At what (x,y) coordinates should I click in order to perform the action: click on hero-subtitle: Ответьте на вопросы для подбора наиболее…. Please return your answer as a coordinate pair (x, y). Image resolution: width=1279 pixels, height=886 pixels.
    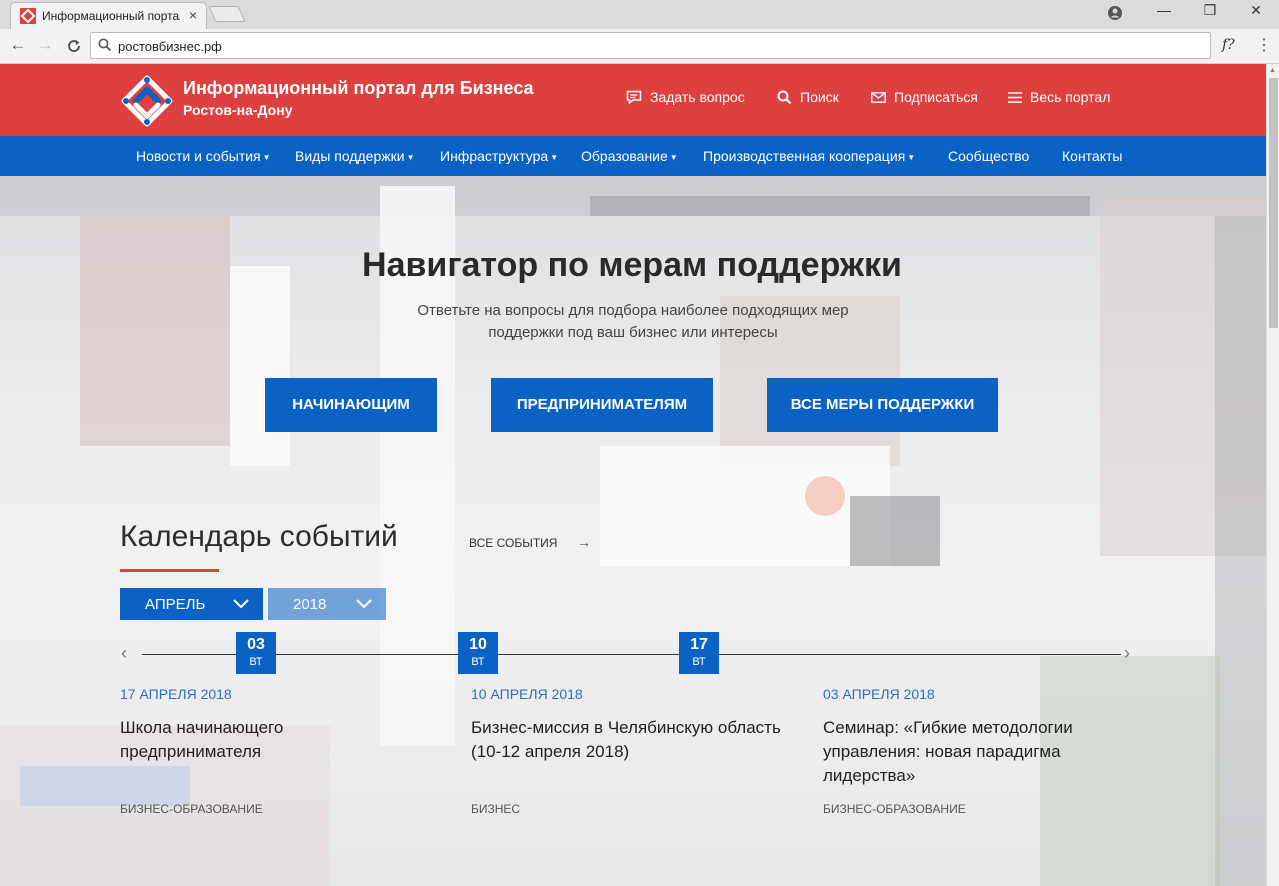
    Looking at the image, I should click on (633, 321).